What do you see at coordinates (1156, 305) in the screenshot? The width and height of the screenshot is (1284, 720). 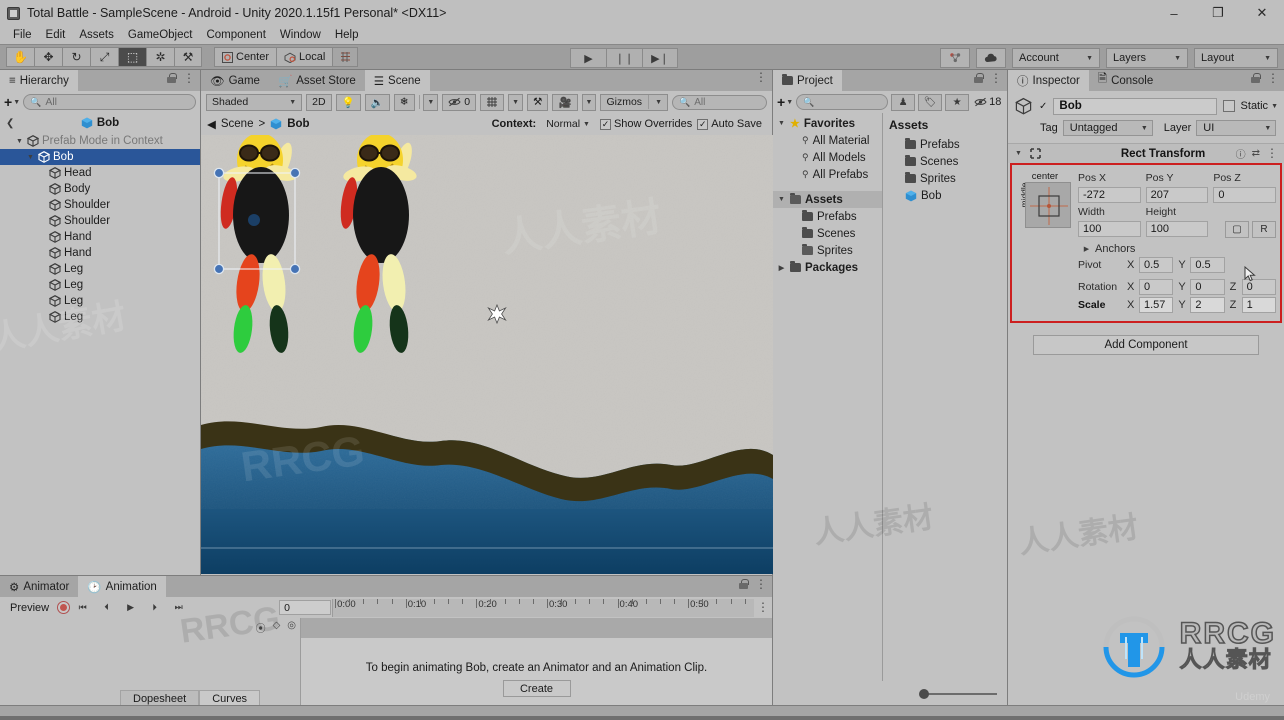 I see `scale-x-input: 1.57` at bounding box center [1156, 305].